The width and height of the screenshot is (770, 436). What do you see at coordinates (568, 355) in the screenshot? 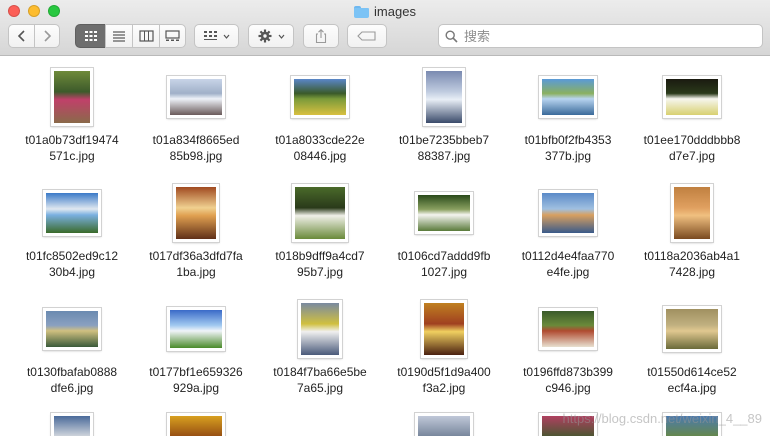
I see `file-item: t0196ffd873b399 c946.jpg` at bounding box center [568, 355].